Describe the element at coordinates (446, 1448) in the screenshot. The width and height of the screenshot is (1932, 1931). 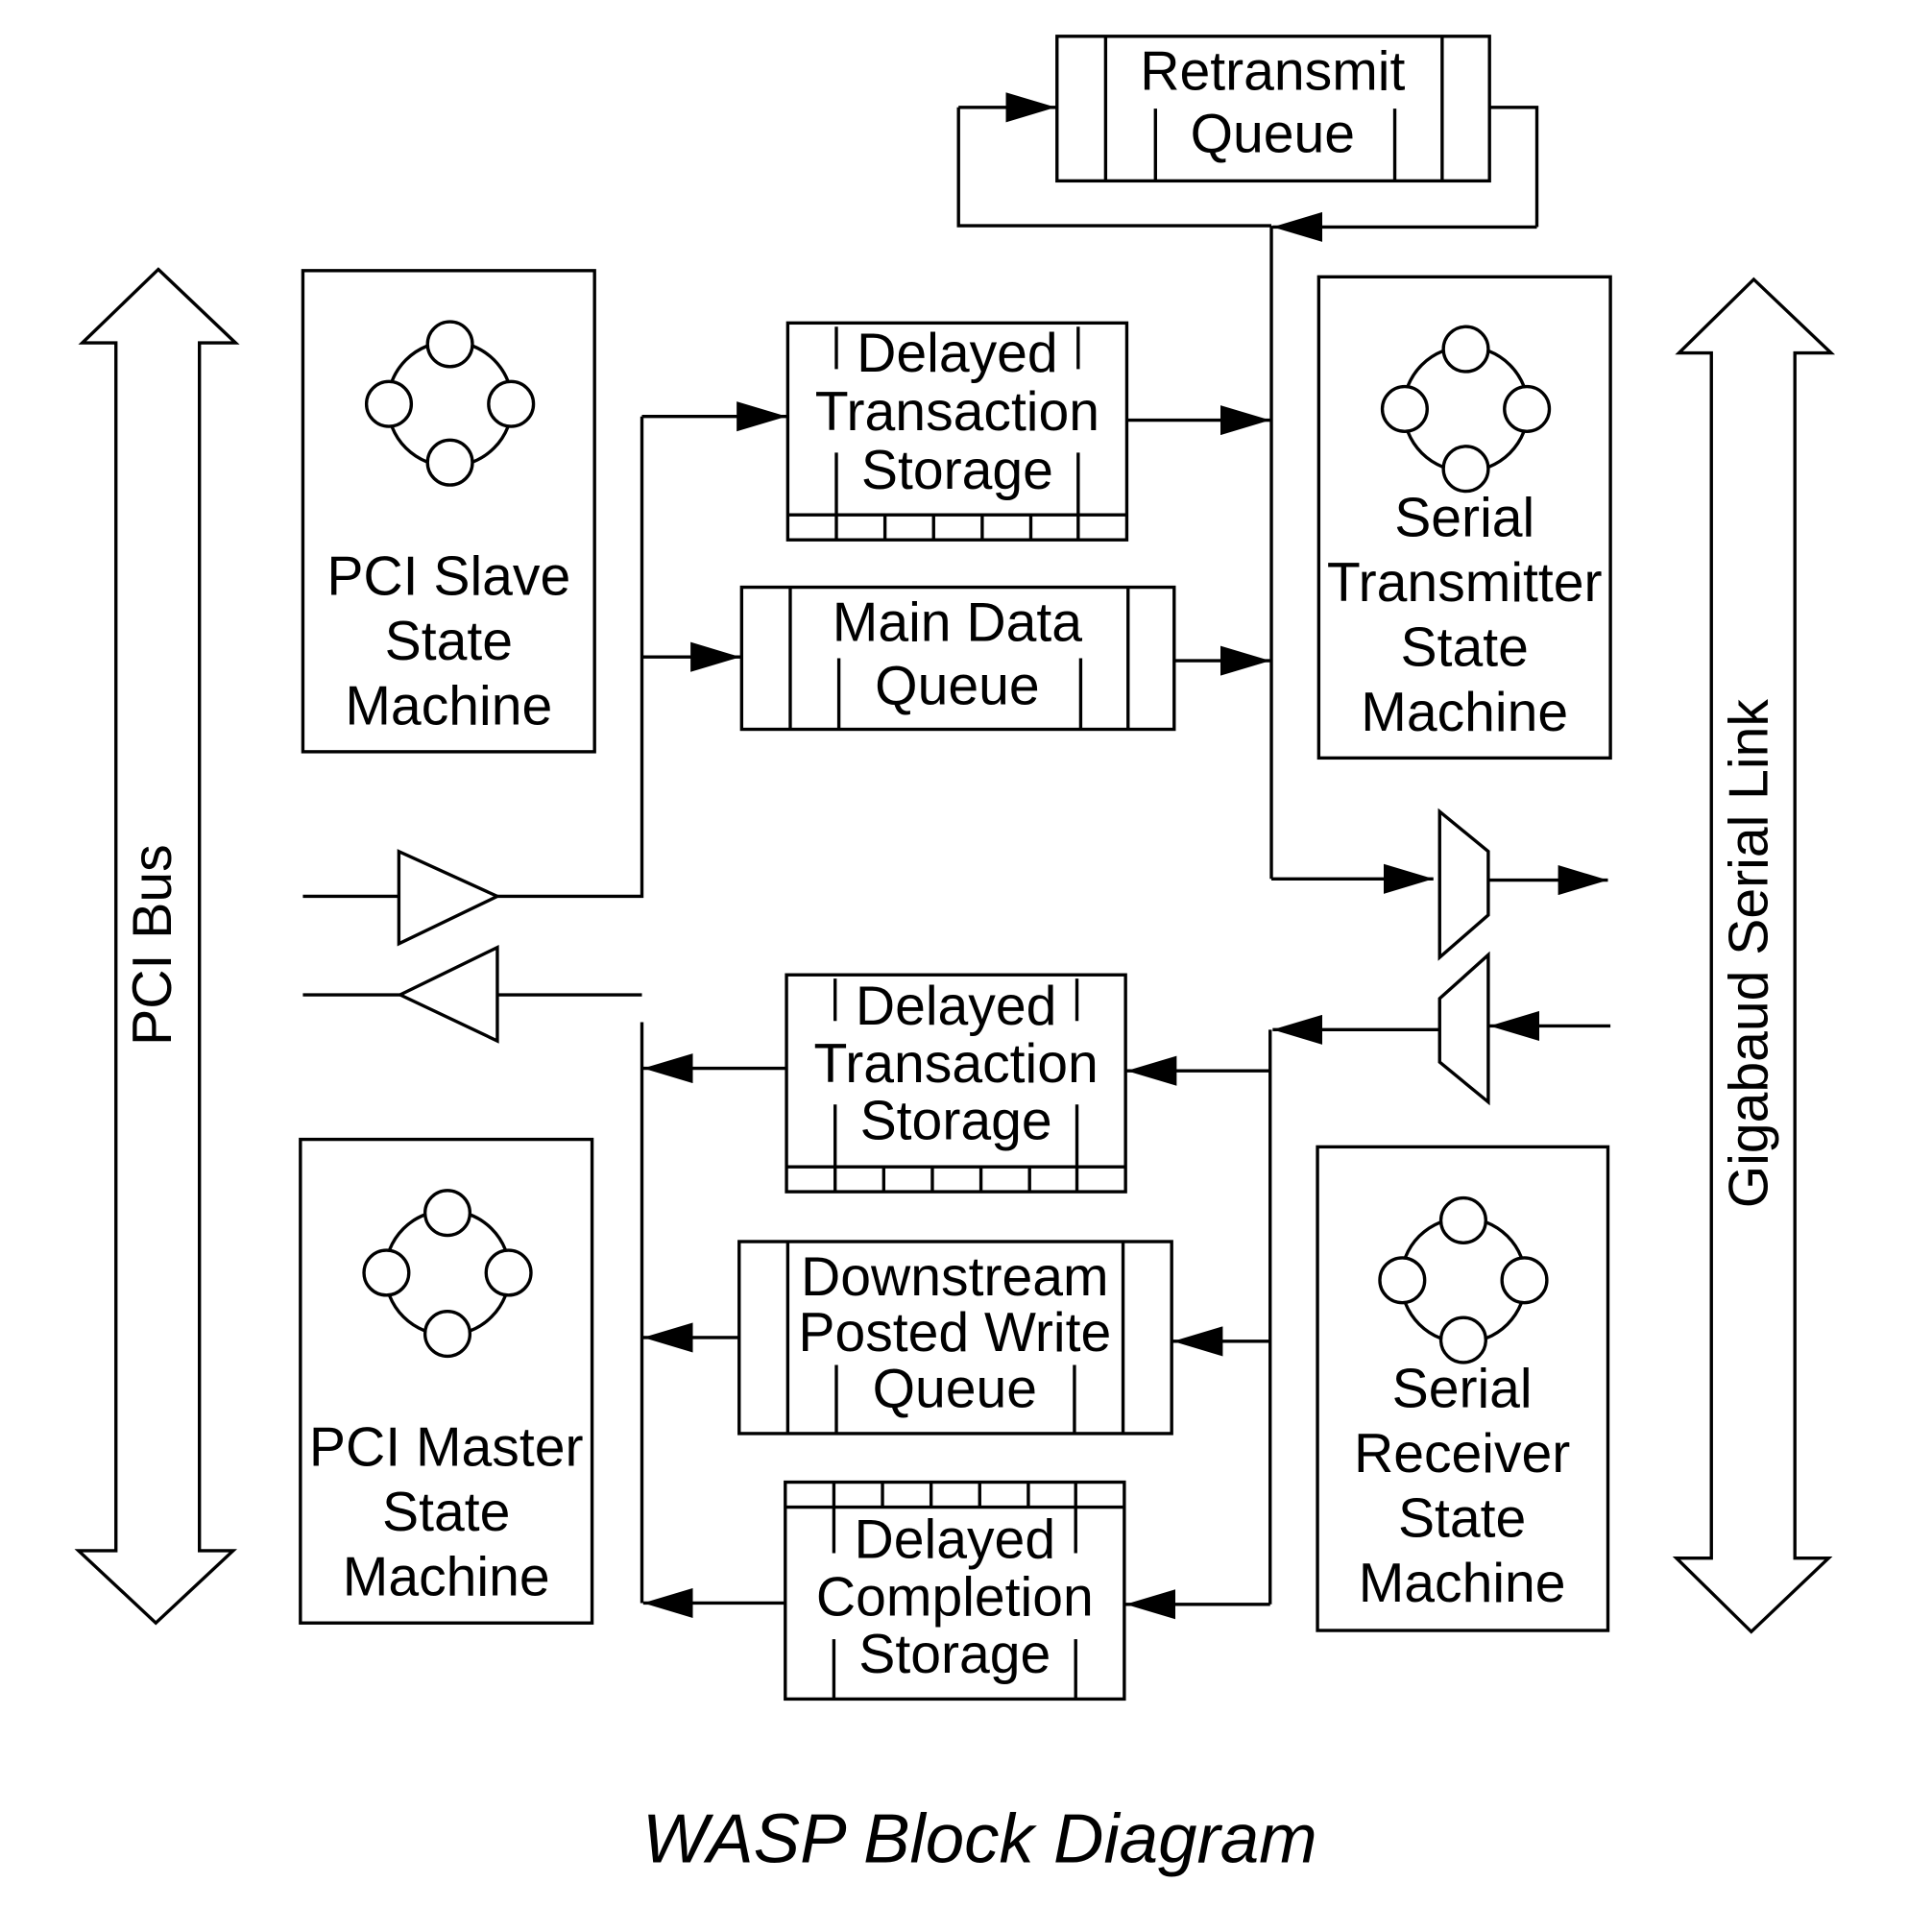
I see `label-line: PCI Master` at that location.